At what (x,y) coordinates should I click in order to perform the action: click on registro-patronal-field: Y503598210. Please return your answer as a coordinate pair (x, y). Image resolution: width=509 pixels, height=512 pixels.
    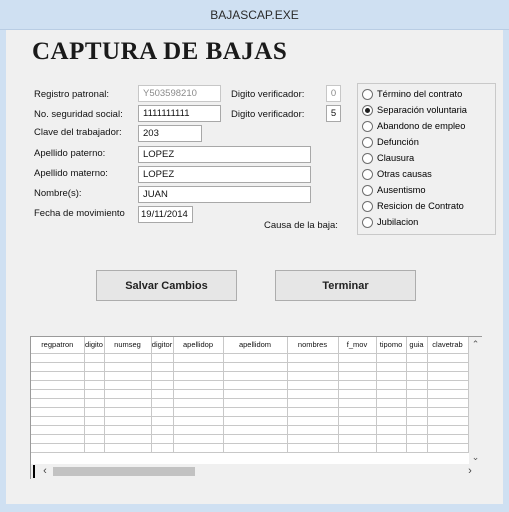
    Looking at the image, I should click on (179, 93).